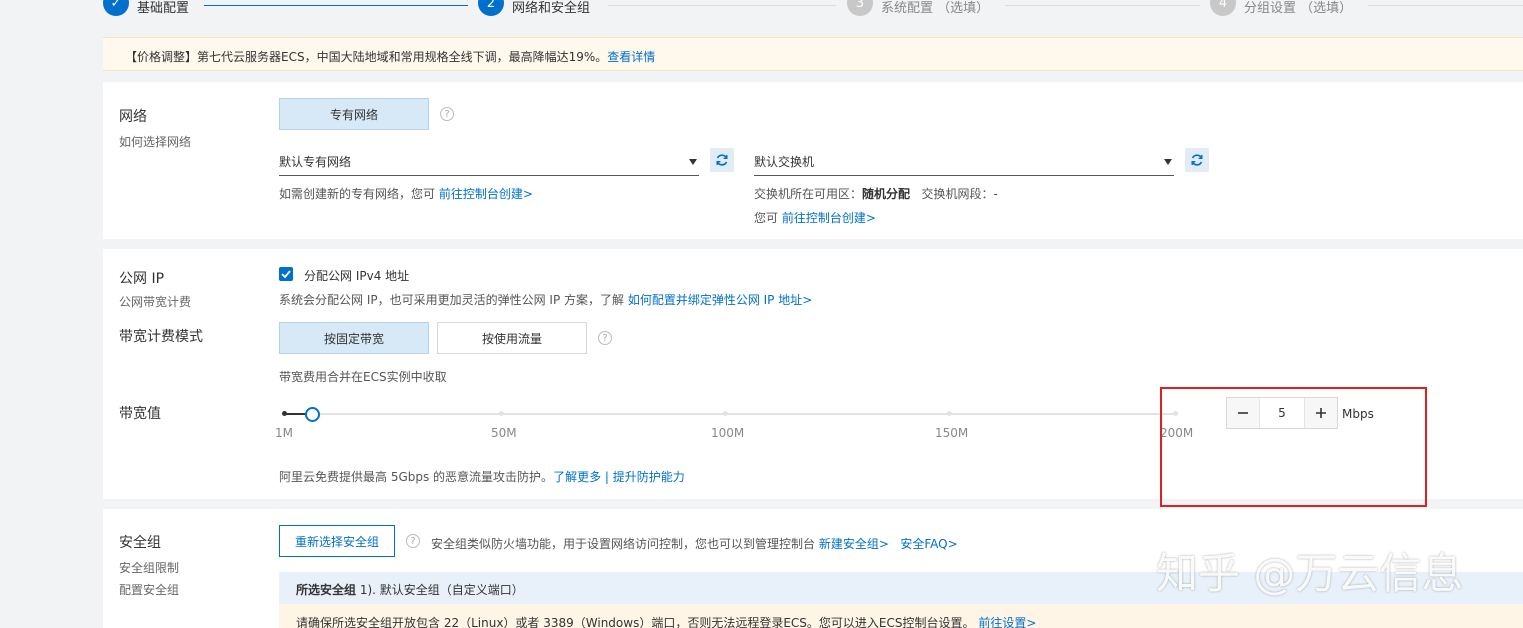  Describe the element at coordinates (451, 300) in the screenshot. I see `public-ip-desc-text: 系统会分配公网 IP，也可采用更加灵活的弹性公网 IP 方案，了解` at that location.